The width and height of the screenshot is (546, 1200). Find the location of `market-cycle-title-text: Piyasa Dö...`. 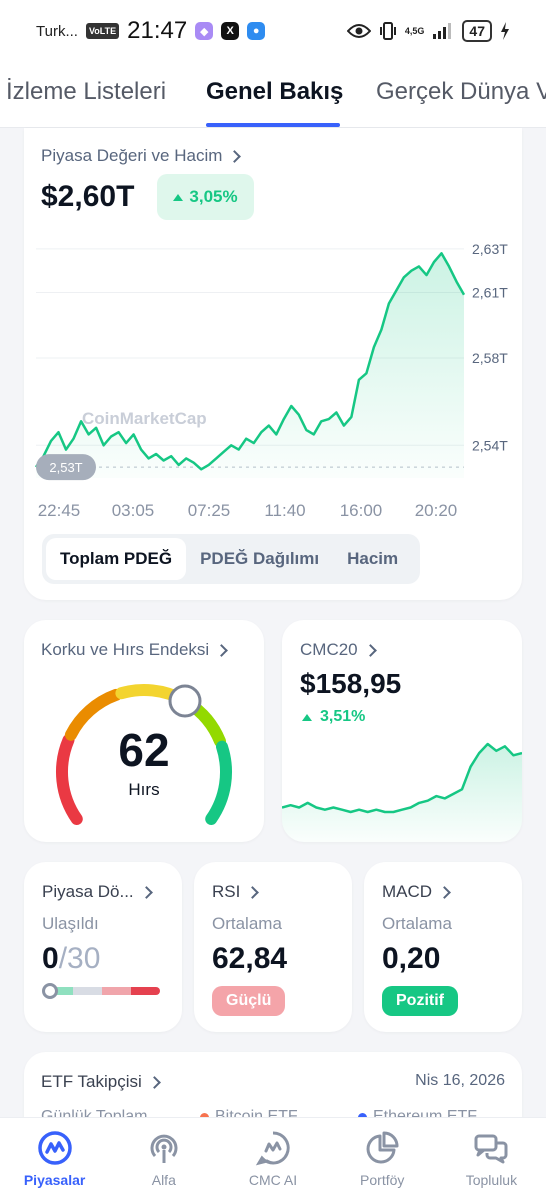

market-cycle-title-text: Piyasa Dö... is located at coordinates (88, 891).